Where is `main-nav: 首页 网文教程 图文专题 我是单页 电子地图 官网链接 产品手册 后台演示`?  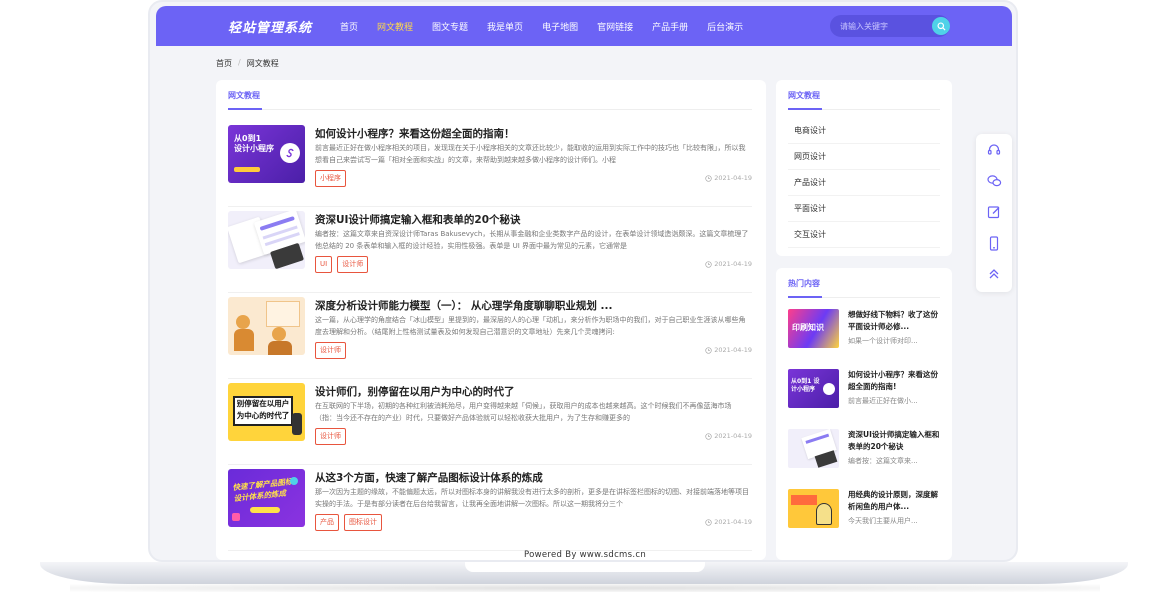 main-nav: 首页 网文教程 图文专题 我是单页 电子地图 官网链接 产品手册 后台演示 is located at coordinates (551, 26).